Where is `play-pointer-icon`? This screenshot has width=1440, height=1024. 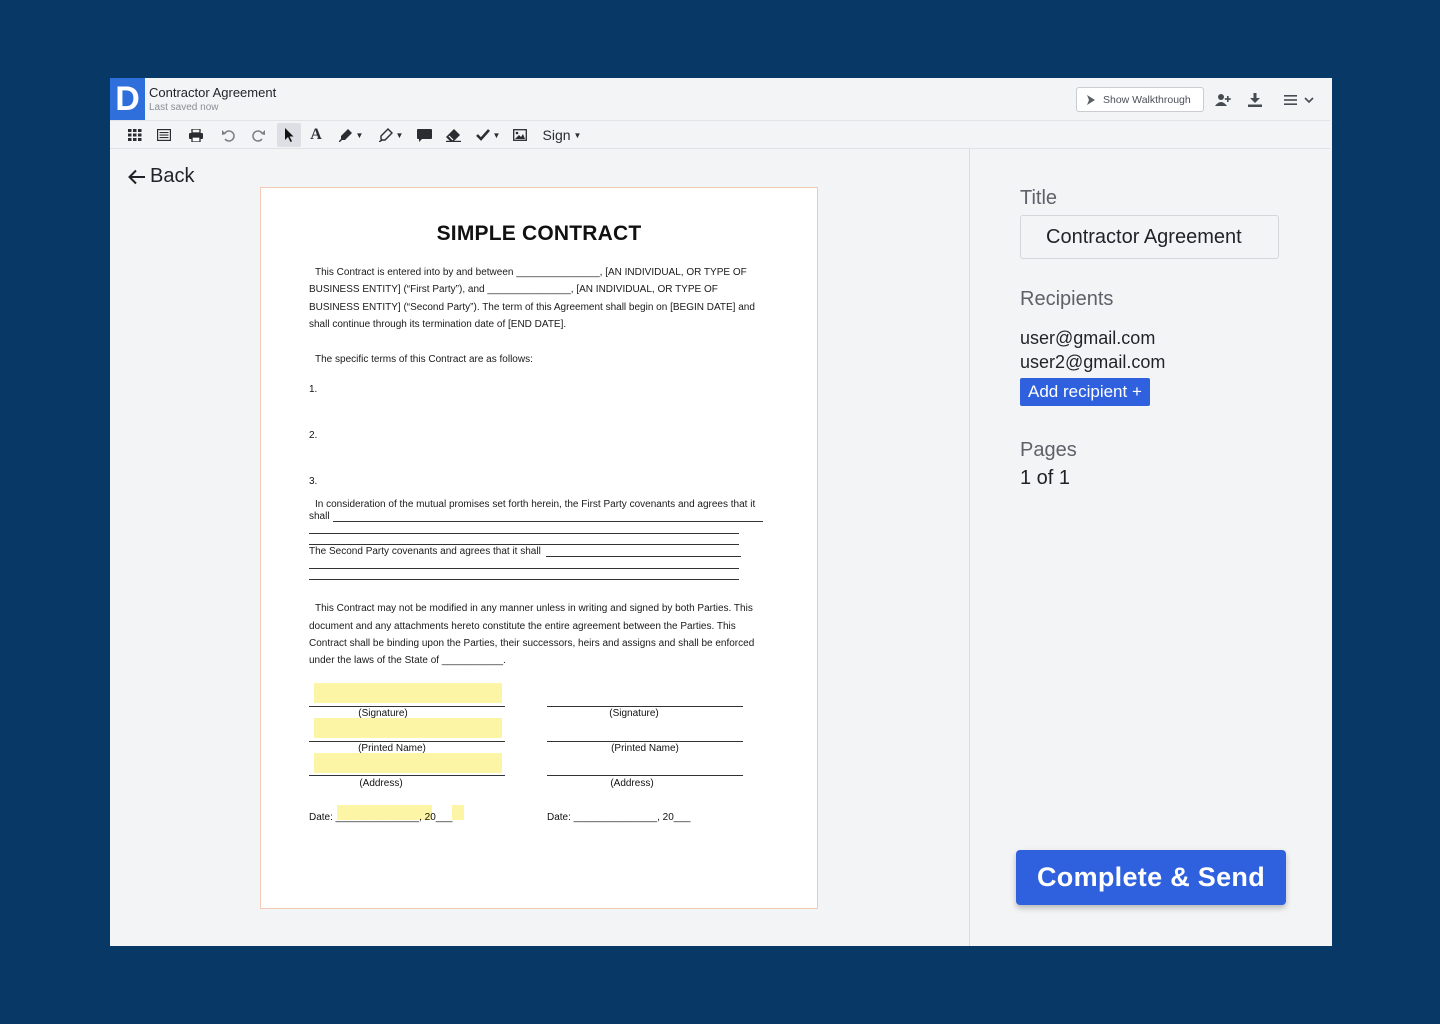 play-pointer-icon is located at coordinates (1091, 99).